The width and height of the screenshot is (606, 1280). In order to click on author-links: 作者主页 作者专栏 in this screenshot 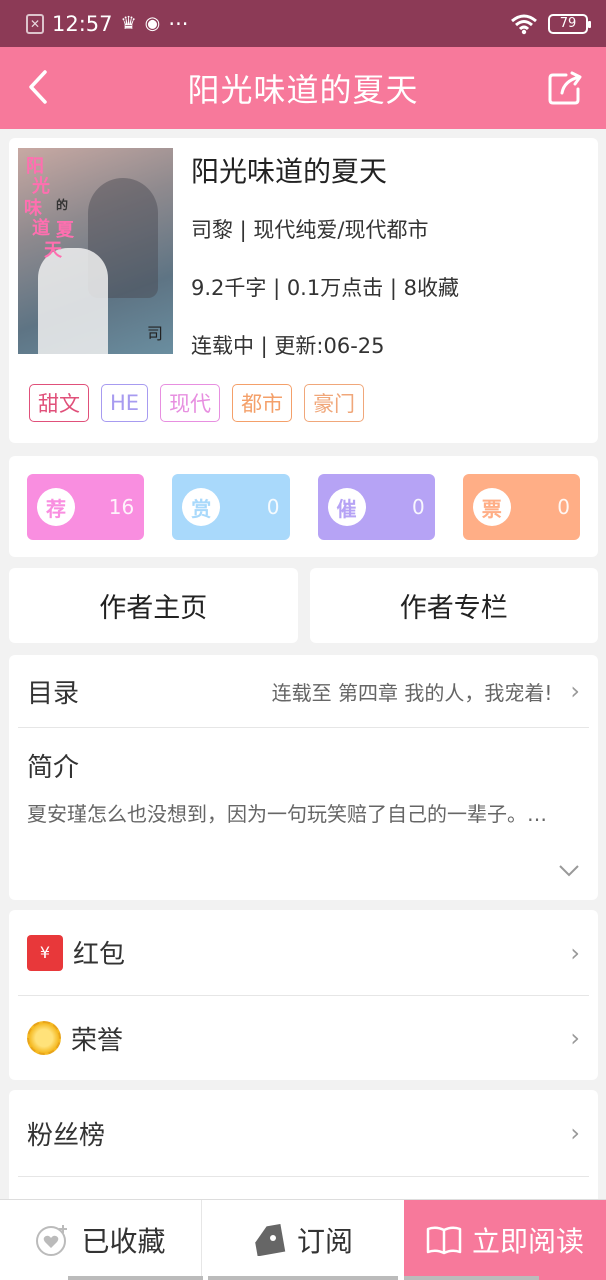, I will do `click(303, 605)`.